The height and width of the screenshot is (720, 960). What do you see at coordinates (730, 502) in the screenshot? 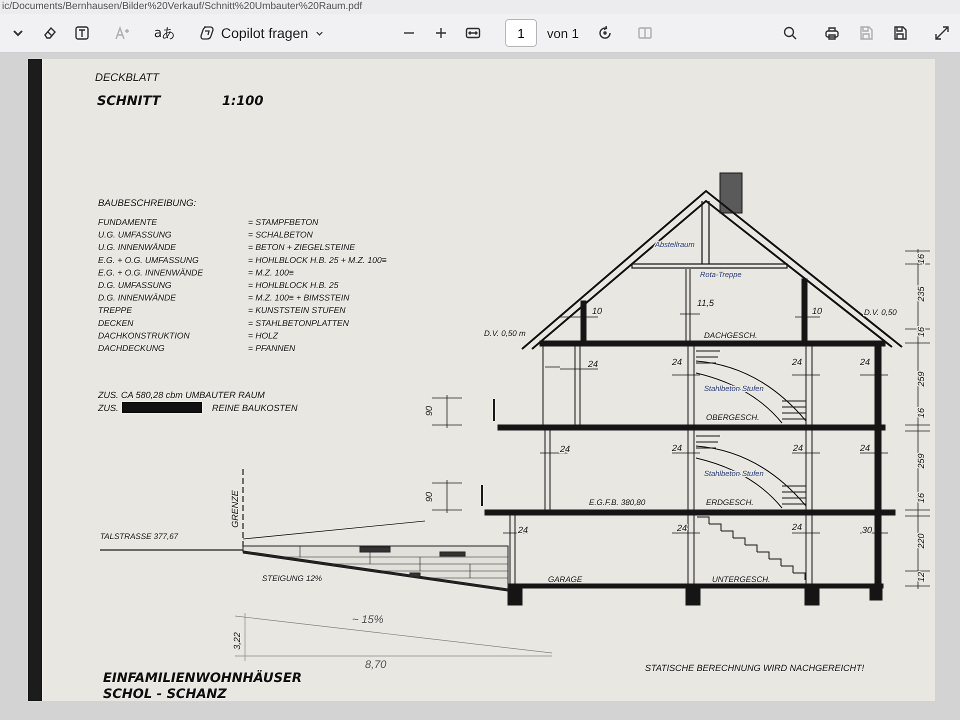
I see `drawing-label: ERDGESCH.` at bounding box center [730, 502].